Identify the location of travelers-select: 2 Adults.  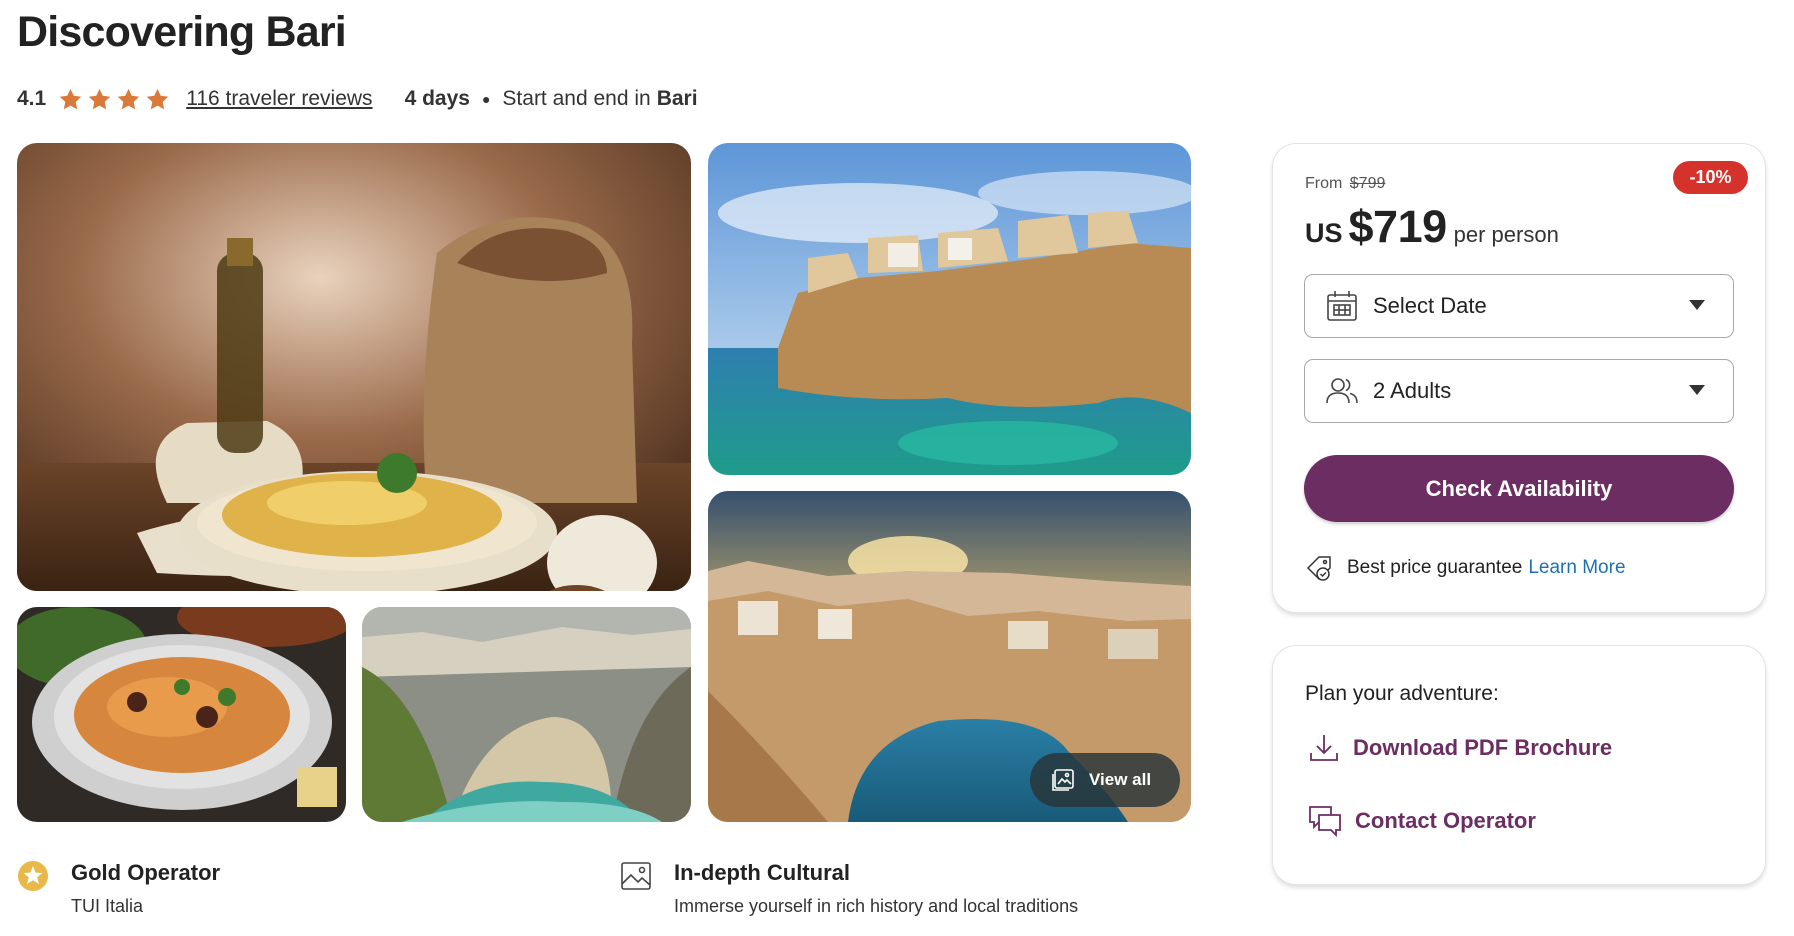
(1519, 391).